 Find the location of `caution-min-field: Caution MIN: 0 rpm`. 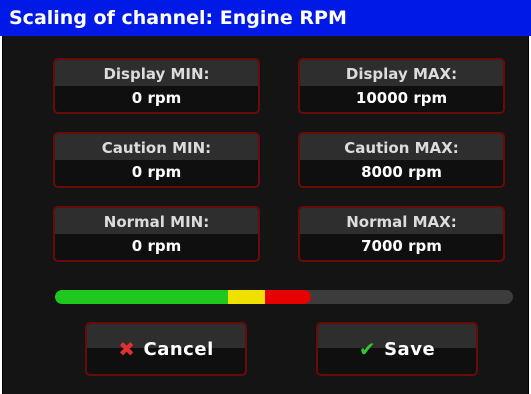

caution-min-field: Caution MIN: 0 rpm is located at coordinates (156, 160).